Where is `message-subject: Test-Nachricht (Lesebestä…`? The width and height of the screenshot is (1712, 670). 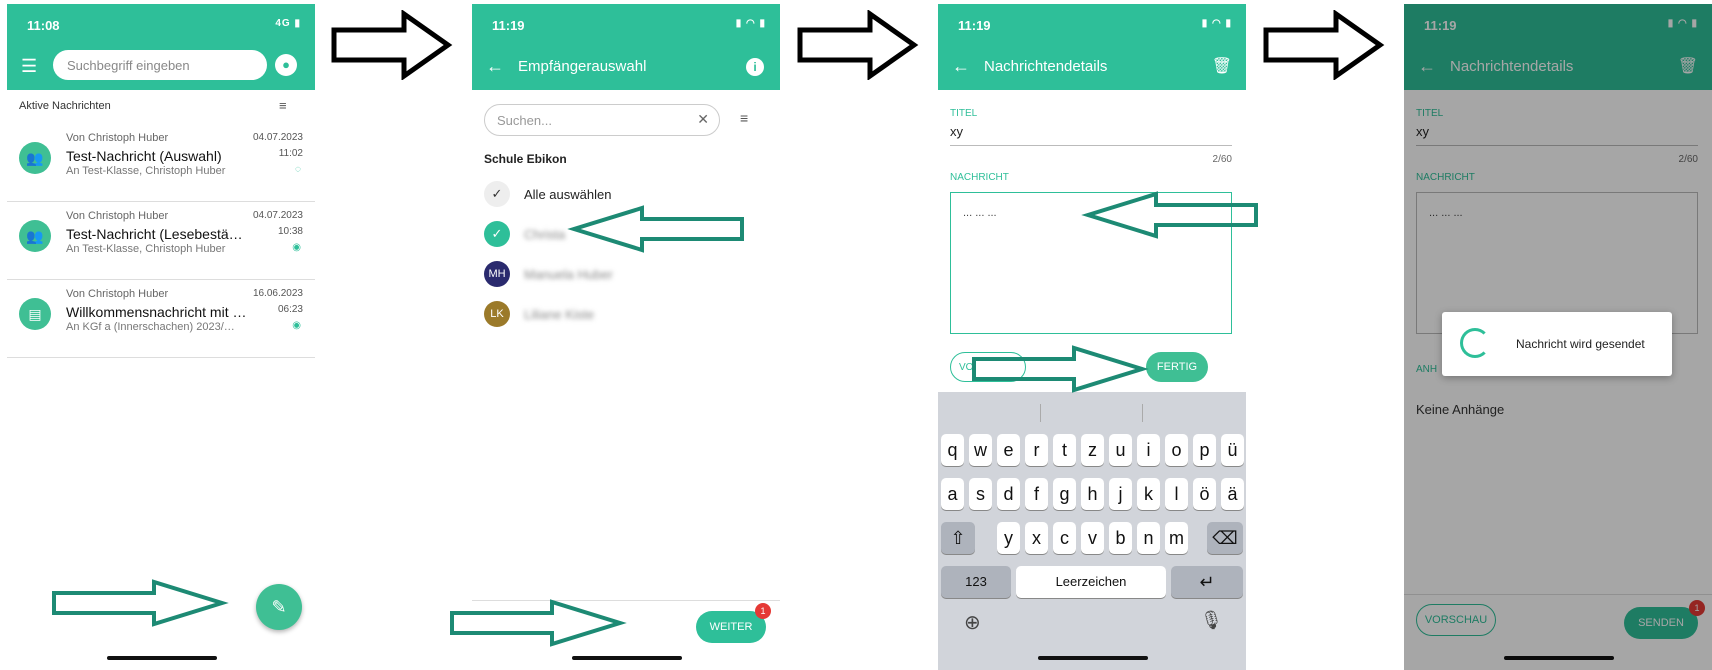 message-subject: Test-Nachricht (Lesebestä… is located at coordinates (154, 234).